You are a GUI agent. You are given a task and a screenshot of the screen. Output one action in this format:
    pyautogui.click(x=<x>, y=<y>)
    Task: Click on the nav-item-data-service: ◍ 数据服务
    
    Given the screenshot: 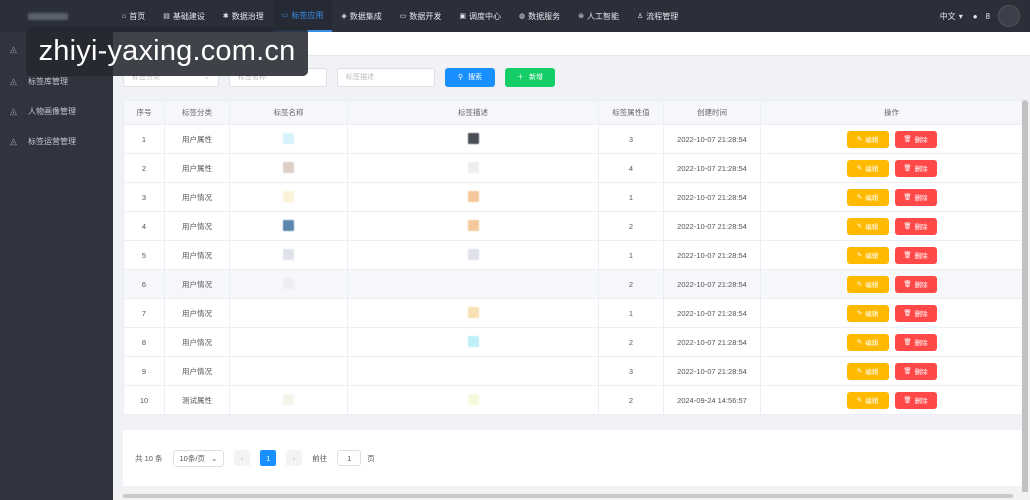 What is the action you would take?
    pyautogui.click(x=539, y=16)
    